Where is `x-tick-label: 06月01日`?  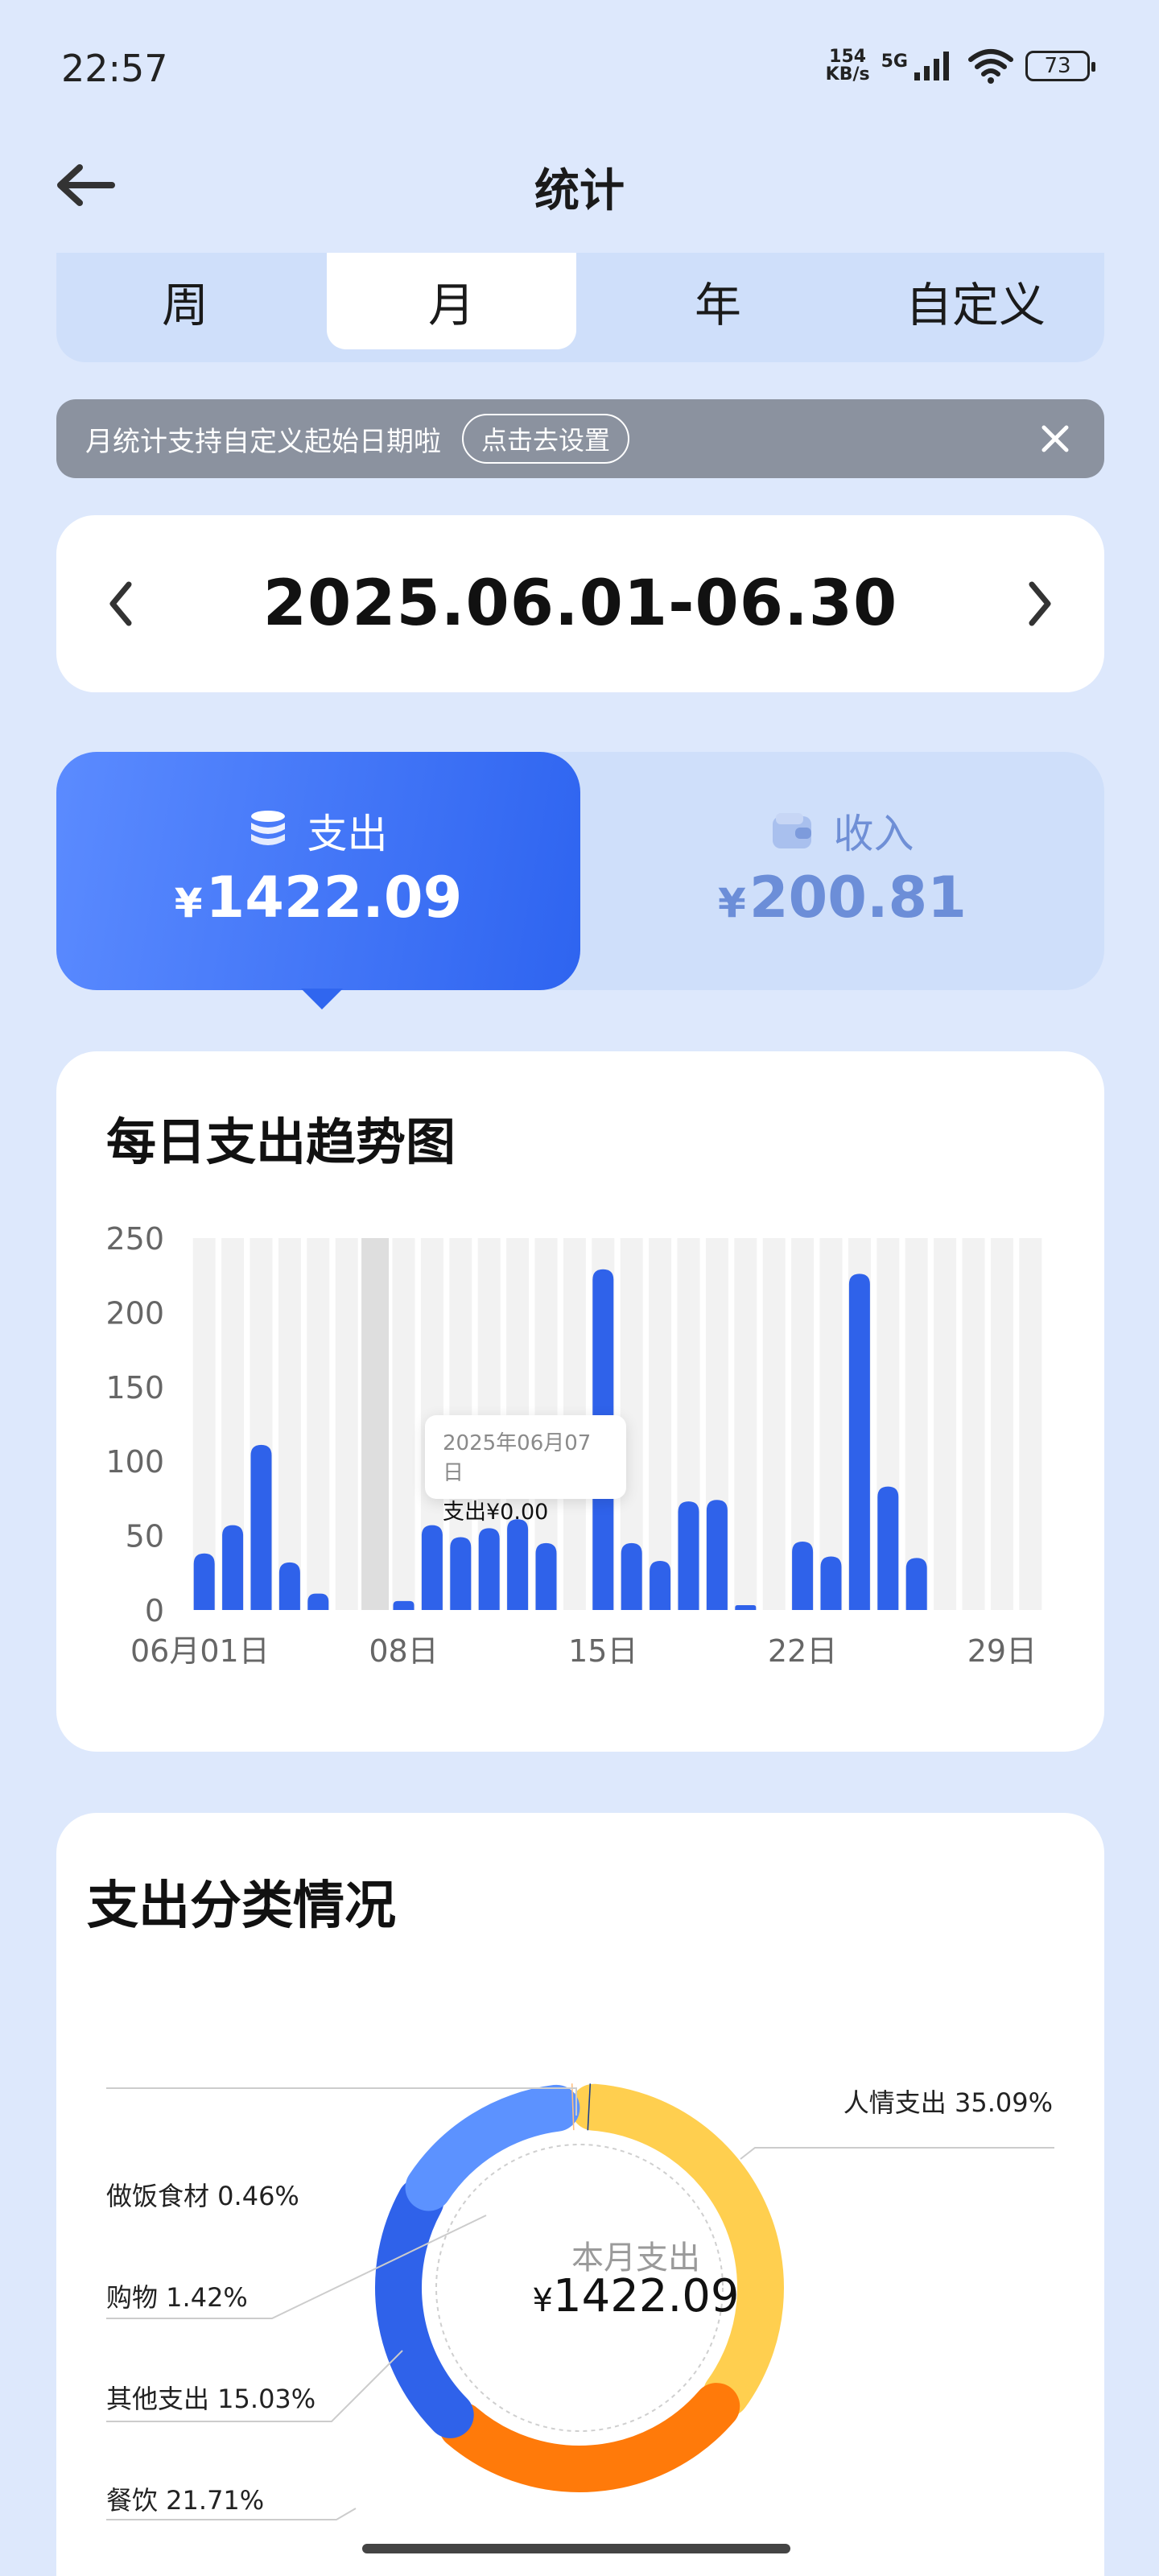 x-tick-label: 06月01日 is located at coordinates (200, 1651).